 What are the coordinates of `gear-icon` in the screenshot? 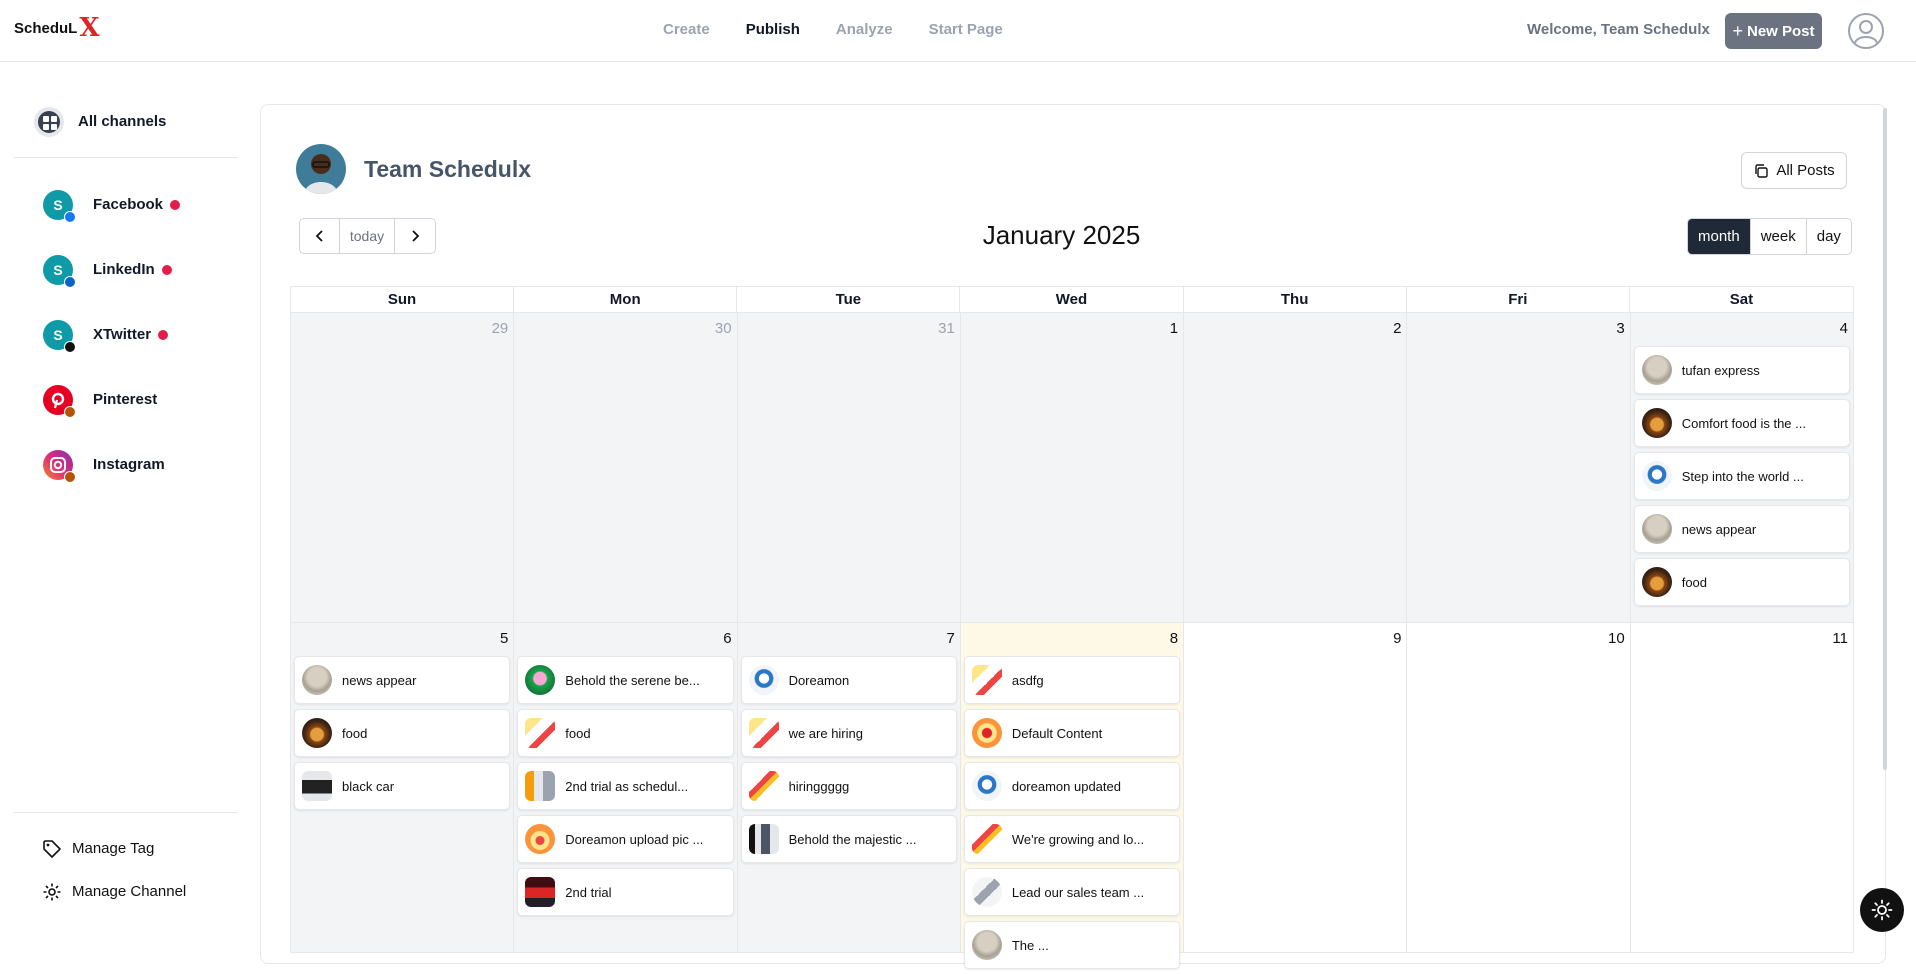 It's located at (52, 891).